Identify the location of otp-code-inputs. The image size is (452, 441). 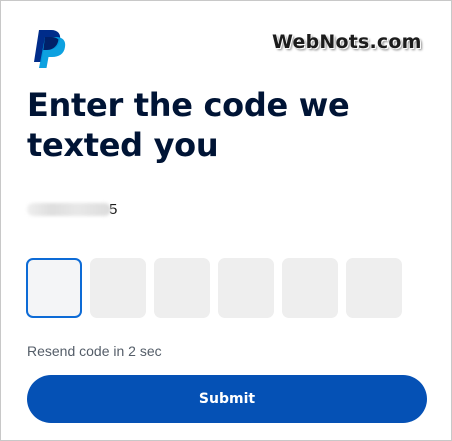
(214, 288).